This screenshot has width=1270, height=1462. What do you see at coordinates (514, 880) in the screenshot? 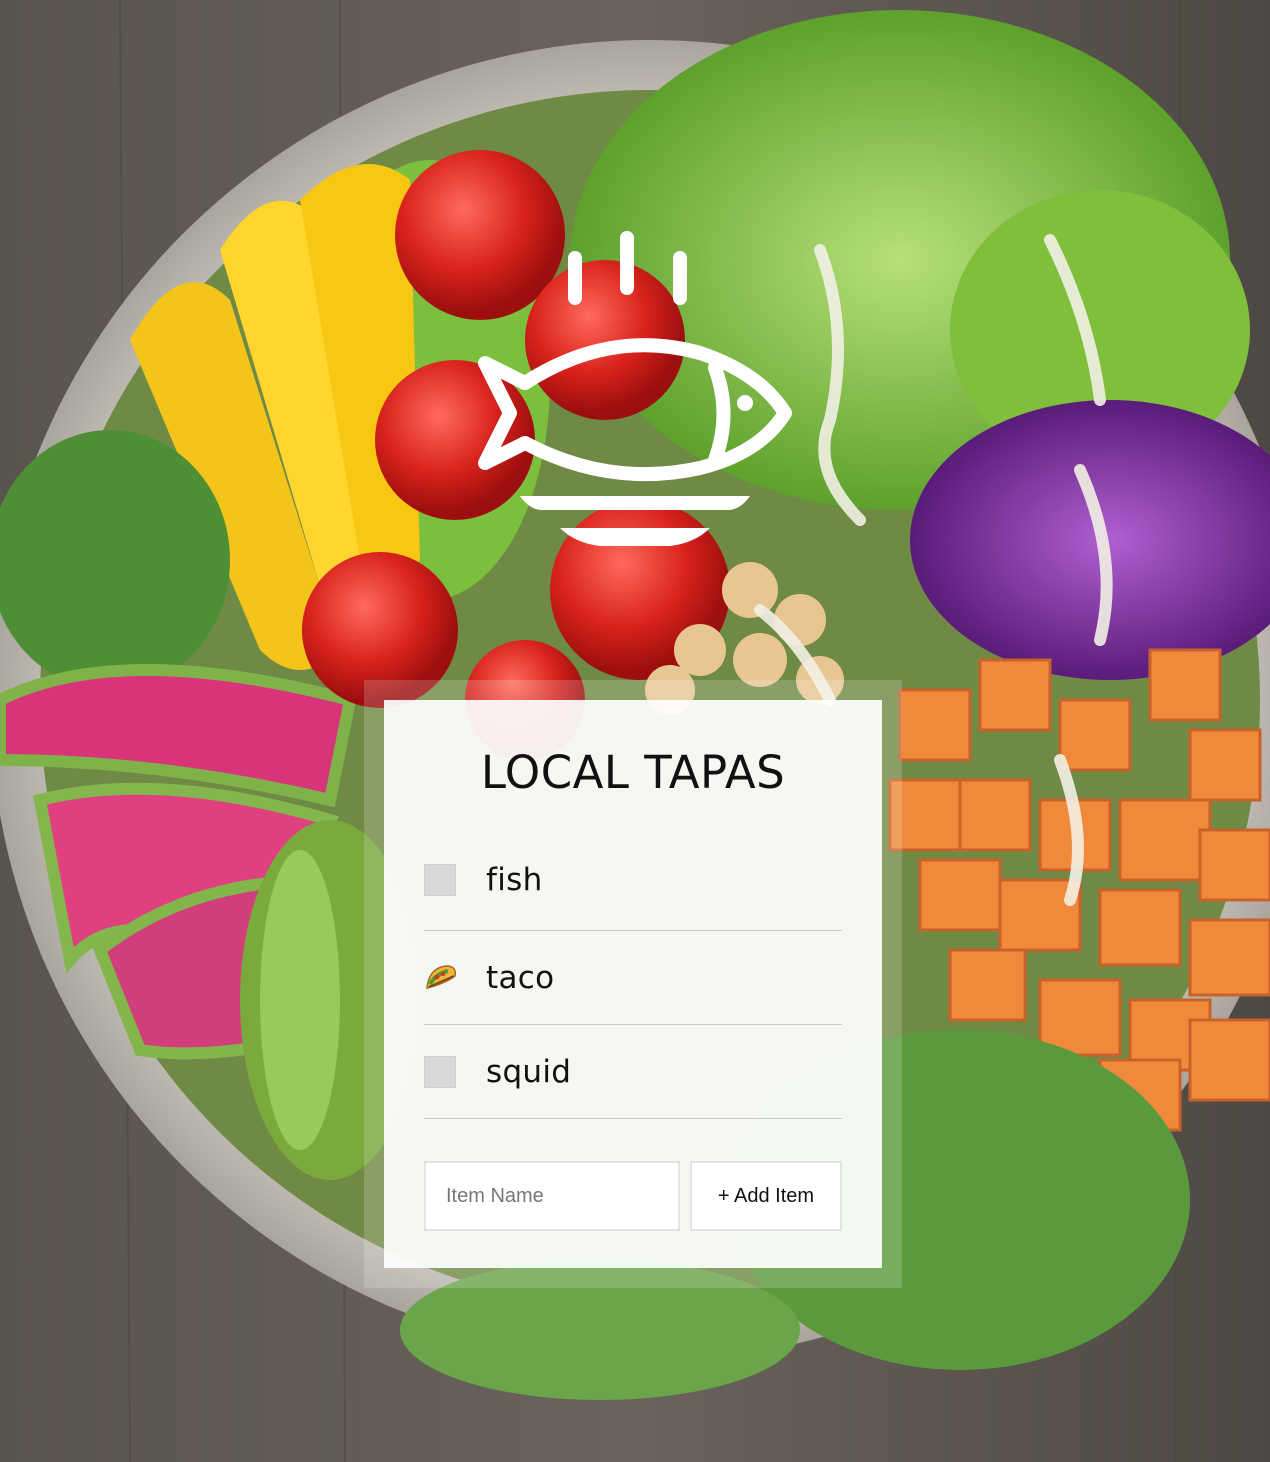
I see `item-label: fish` at bounding box center [514, 880].